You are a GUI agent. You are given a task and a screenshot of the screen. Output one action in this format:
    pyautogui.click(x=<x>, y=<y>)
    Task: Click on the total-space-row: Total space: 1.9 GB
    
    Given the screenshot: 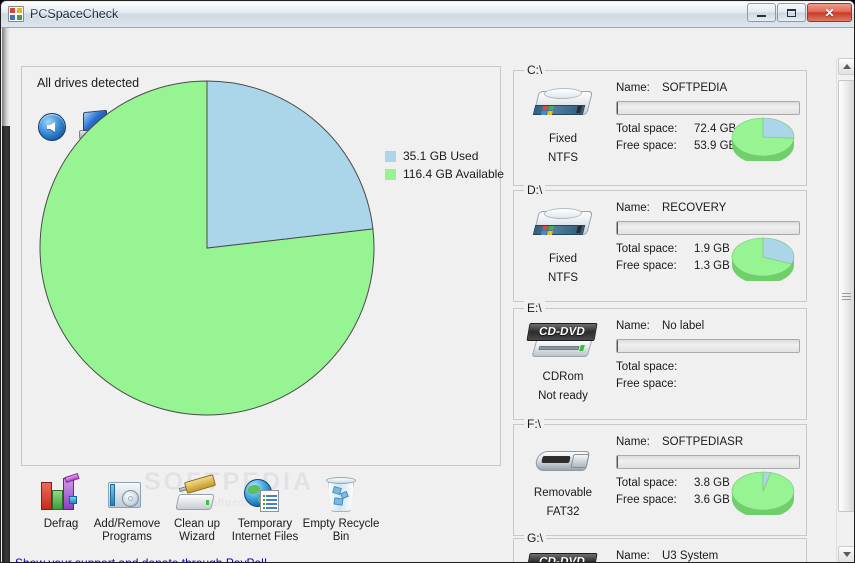 What is the action you would take?
    pyautogui.click(x=673, y=249)
    